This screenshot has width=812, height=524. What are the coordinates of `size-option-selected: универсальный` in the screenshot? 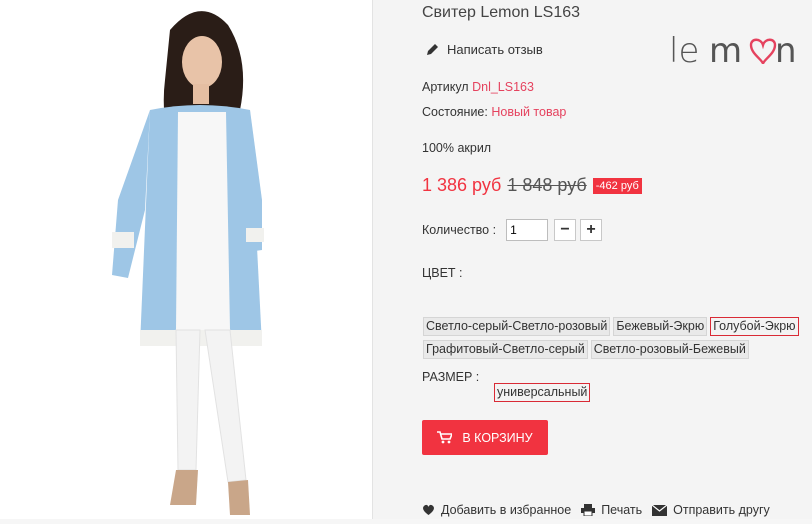 It's located at (542, 392).